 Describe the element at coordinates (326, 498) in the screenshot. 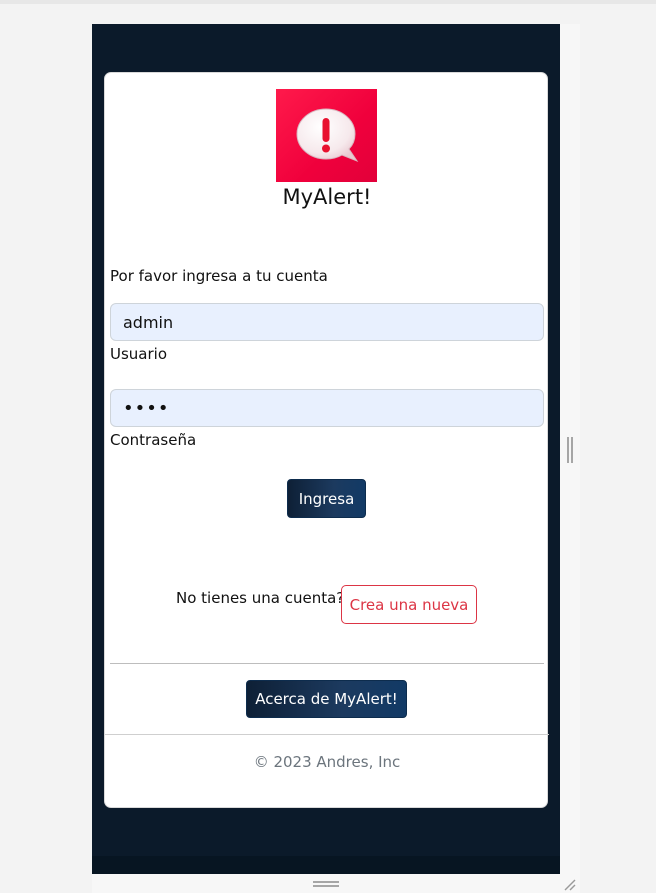

I see `login-button: Ingresa` at that location.